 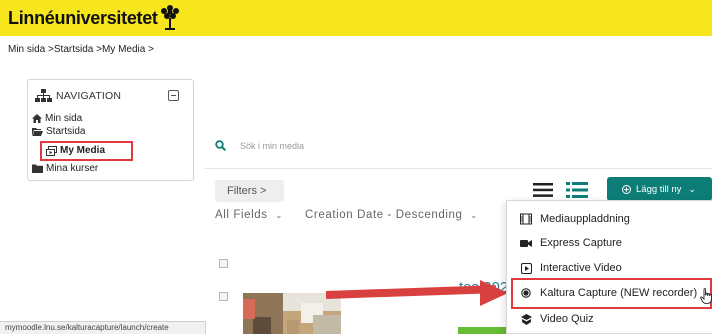 I want to click on menu-item-express-capture: Express Capture, so click(x=609, y=243).